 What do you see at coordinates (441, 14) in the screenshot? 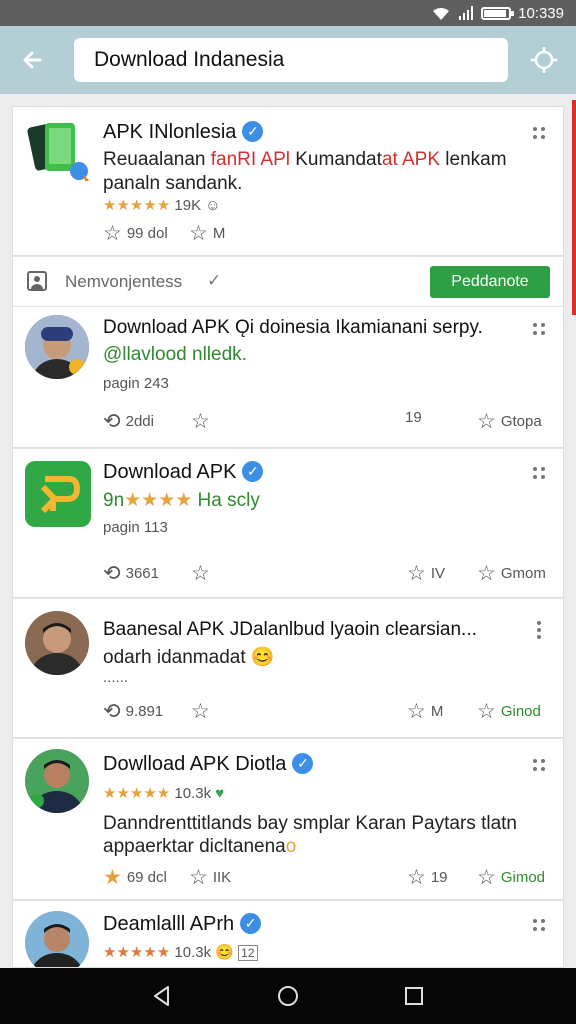
I see `wifi-icon` at bounding box center [441, 14].